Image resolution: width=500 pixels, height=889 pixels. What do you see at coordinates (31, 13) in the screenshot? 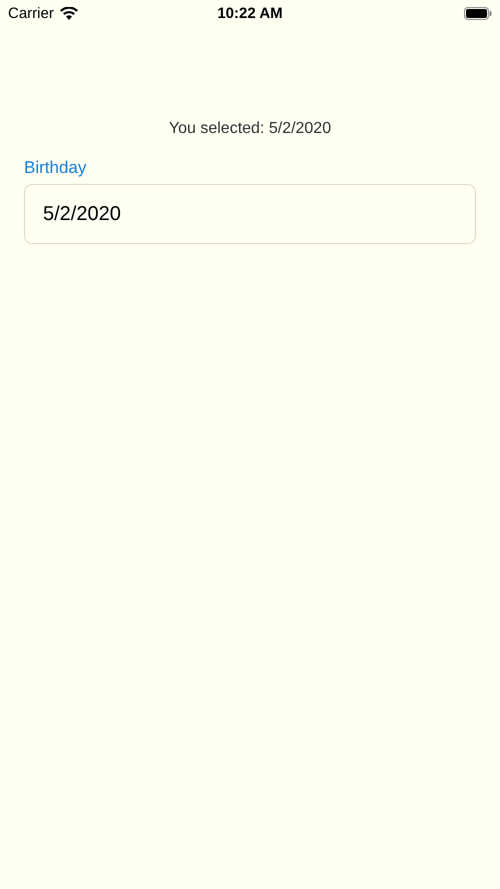
I see `carrier-name: Carrier` at bounding box center [31, 13].